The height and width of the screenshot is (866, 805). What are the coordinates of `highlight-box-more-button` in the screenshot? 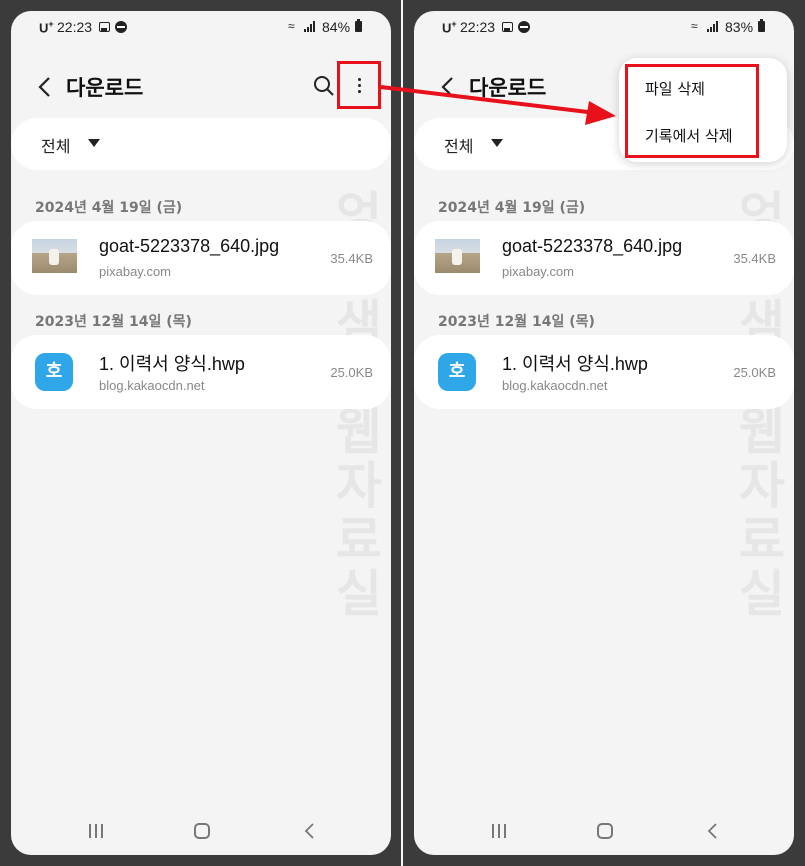 It's located at (359, 85).